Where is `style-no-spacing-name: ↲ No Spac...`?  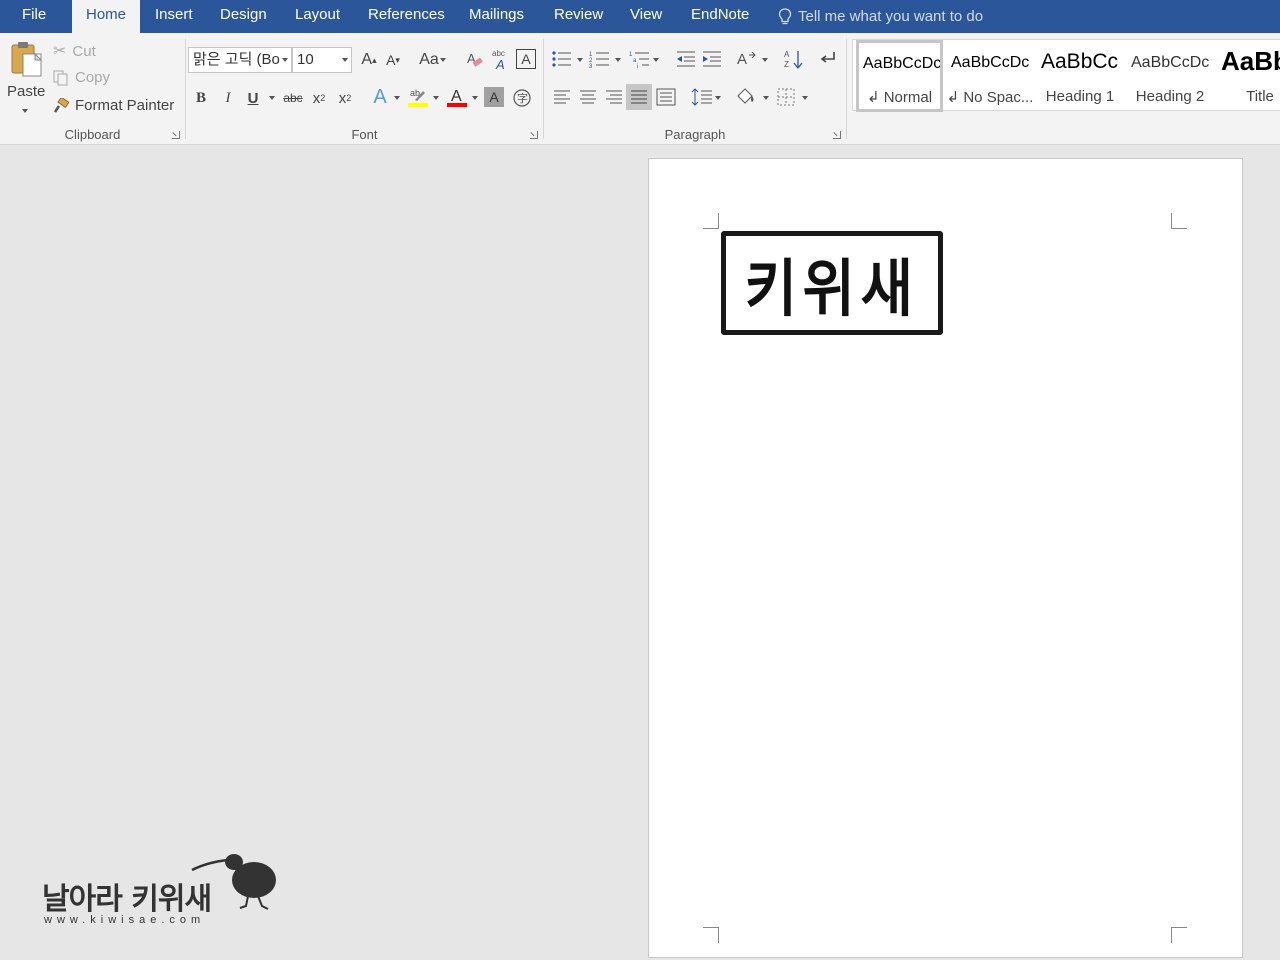
style-no-spacing-name: ↲ No Spac... is located at coordinates (990, 97).